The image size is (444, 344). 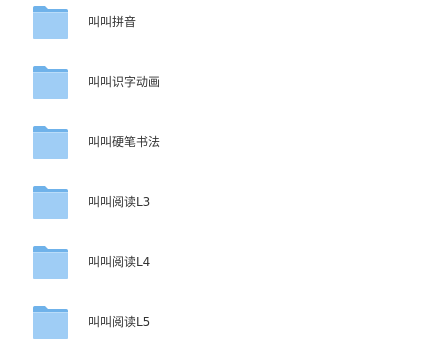 What do you see at coordinates (222, 24) in the screenshot?
I see `folder-item: 叫叫拼音` at bounding box center [222, 24].